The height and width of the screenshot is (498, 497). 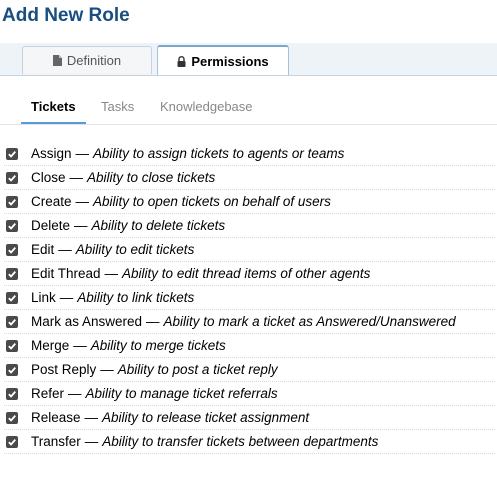 I want to click on permission-name: Create, so click(x=51, y=201).